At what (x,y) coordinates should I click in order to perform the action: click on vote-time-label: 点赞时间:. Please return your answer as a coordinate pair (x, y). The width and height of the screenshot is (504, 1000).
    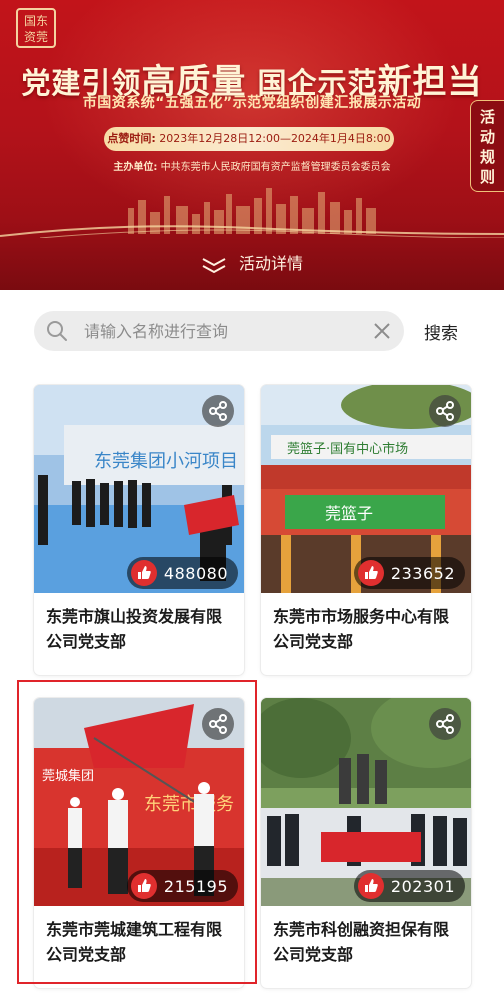
    Looking at the image, I should click on (131, 138).